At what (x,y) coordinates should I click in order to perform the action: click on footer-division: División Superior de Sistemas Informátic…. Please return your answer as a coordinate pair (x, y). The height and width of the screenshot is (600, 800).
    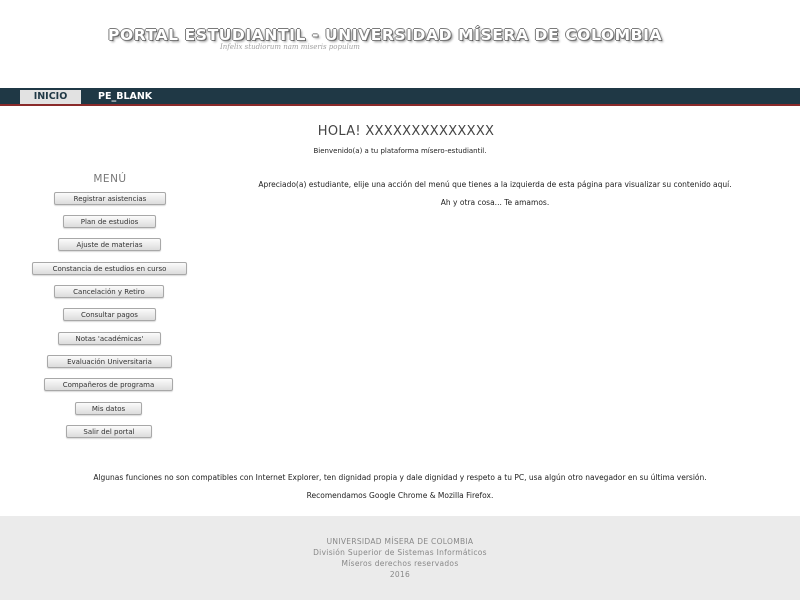
    Looking at the image, I should click on (400, 552).